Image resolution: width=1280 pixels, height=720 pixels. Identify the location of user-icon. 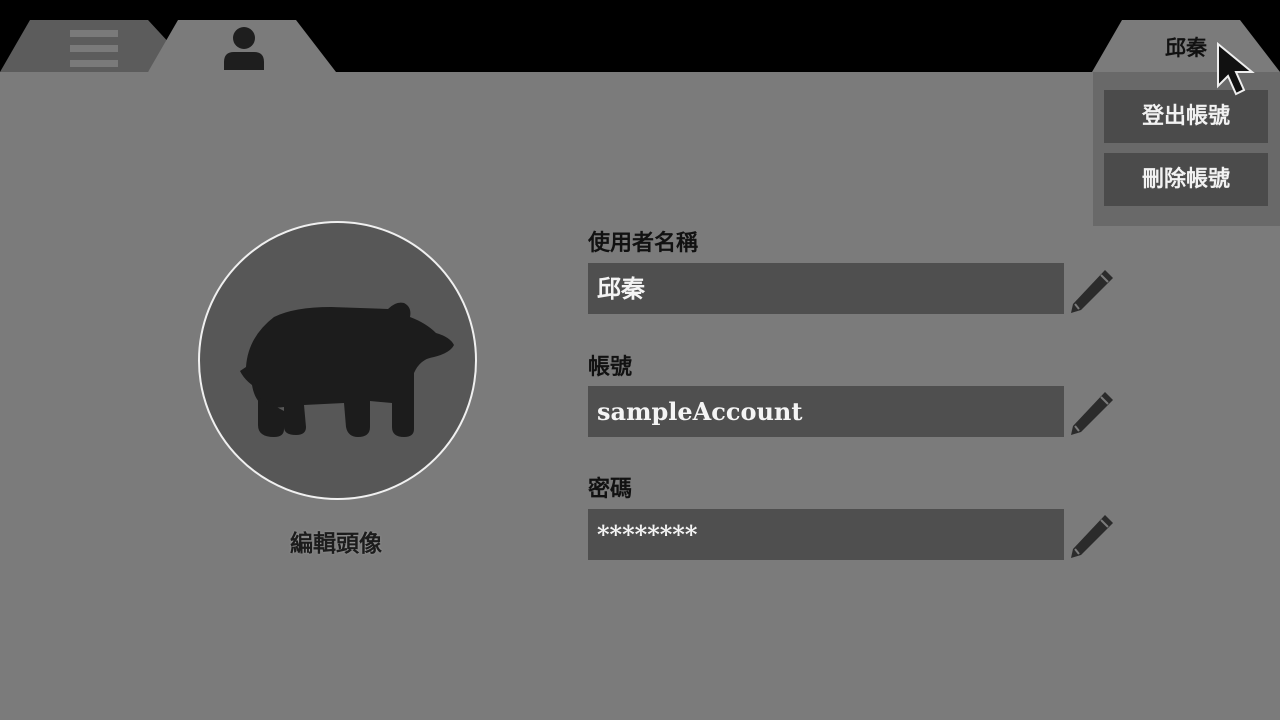
(244, 48).